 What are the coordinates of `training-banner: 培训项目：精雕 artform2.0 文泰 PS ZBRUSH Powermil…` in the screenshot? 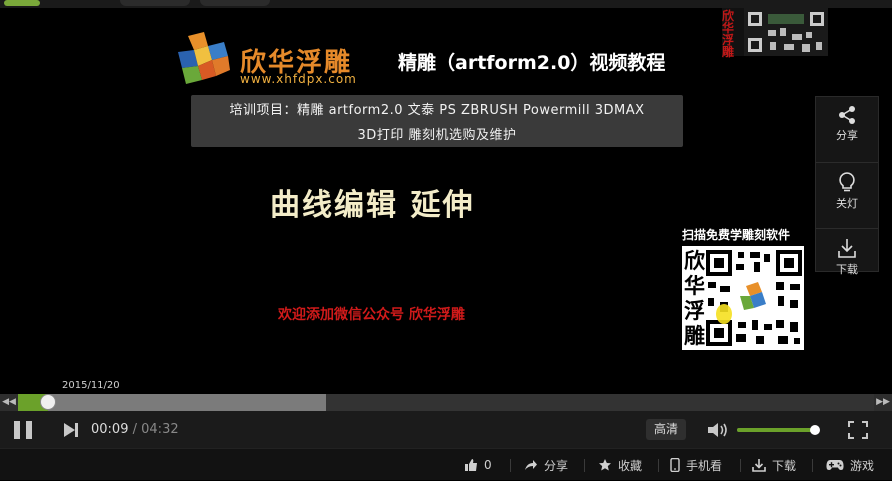 It's located at (437, 121).